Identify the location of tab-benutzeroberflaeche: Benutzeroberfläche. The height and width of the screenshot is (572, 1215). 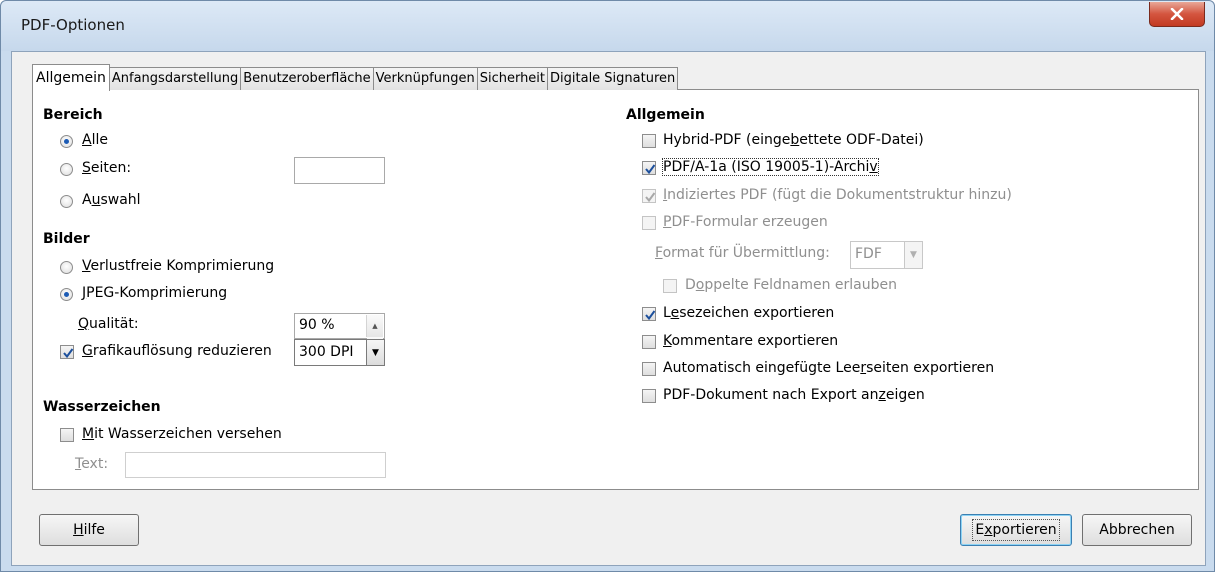
(307, 78).